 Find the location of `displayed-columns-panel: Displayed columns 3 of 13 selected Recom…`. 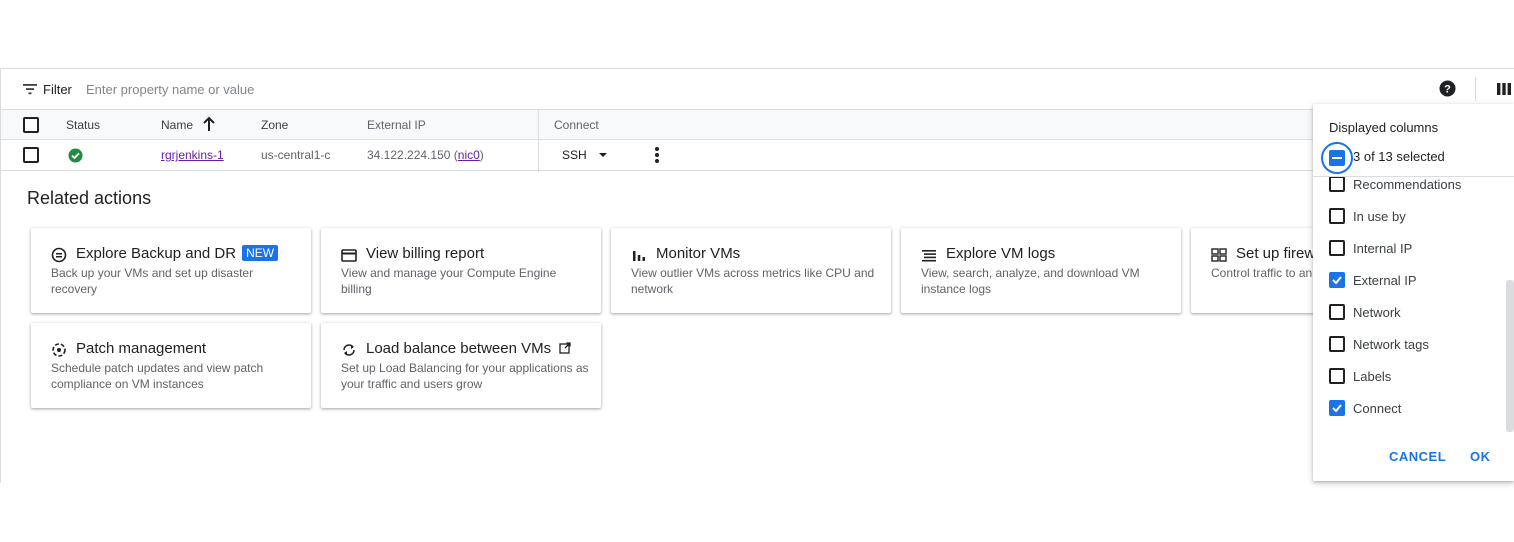

displayed-columns-panel: Displayed columns 3 of 13 selected Recom… is located at coordinates (1413, 292).